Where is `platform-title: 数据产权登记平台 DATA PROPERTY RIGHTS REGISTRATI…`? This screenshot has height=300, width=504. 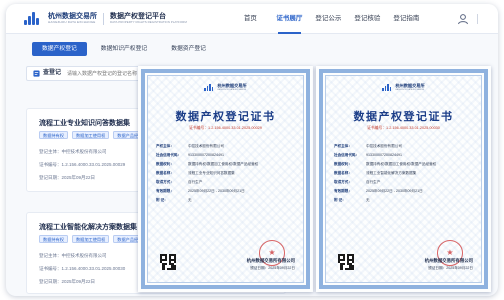
platform-title: 数据产权登记平台 DATA PROPERTY RIGHTS REGISTRATI… is located at coordinates (148, 18).